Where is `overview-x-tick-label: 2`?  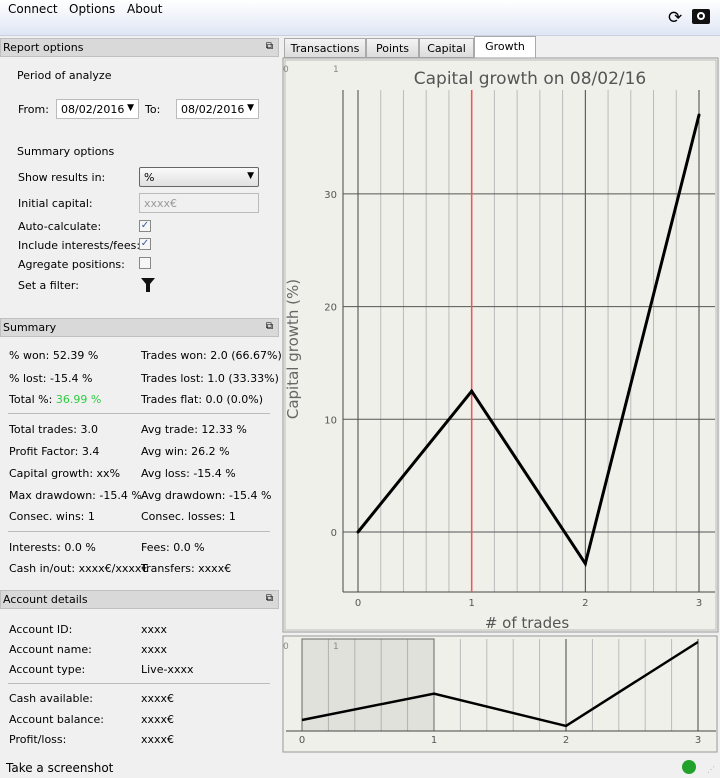
overview-x-tick-label: 2 is located at coordinates (566, 740).